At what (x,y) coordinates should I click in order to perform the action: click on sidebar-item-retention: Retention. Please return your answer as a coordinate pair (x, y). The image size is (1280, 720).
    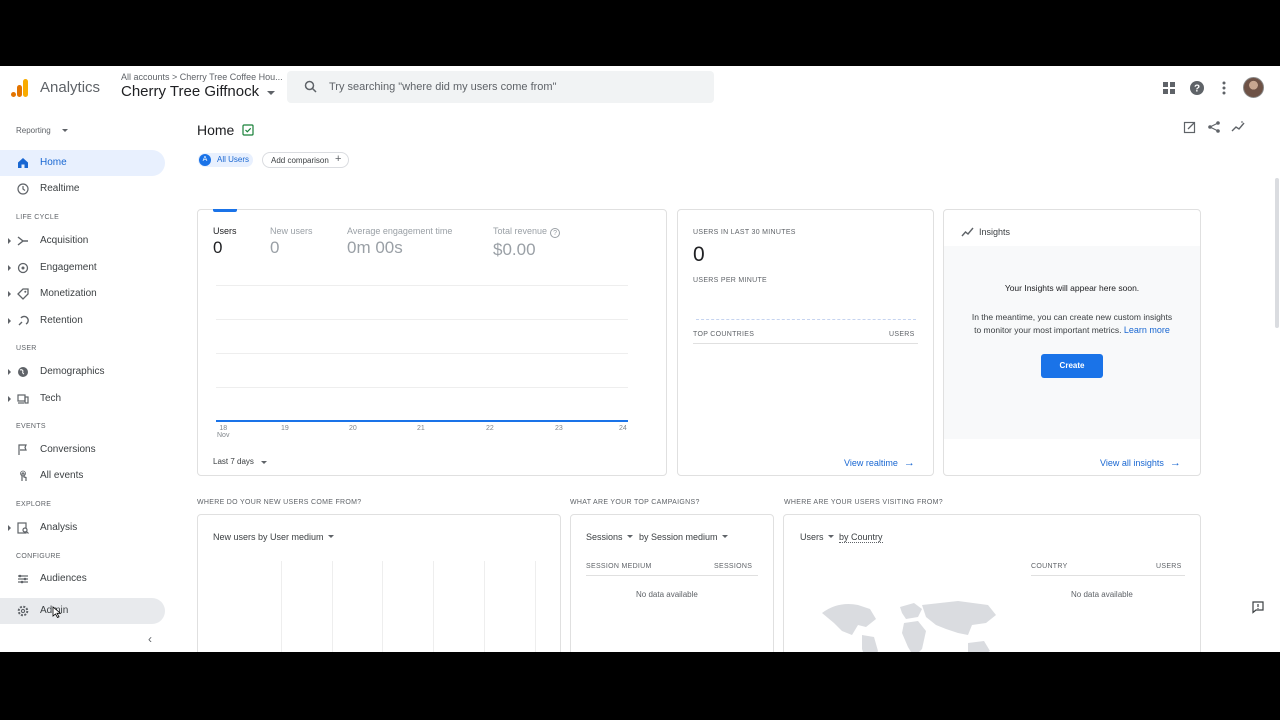
    Looking at the image, I should click on (82, 321).